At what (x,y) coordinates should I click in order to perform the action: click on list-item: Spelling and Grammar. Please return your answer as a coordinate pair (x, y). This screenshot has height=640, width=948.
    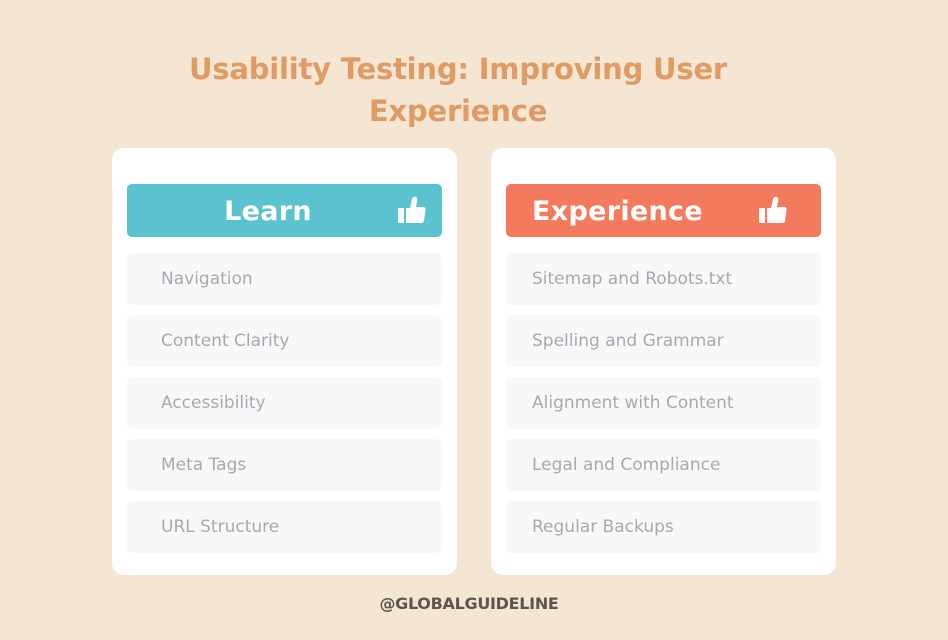
    Looking at the image, I should click on (663, 341).